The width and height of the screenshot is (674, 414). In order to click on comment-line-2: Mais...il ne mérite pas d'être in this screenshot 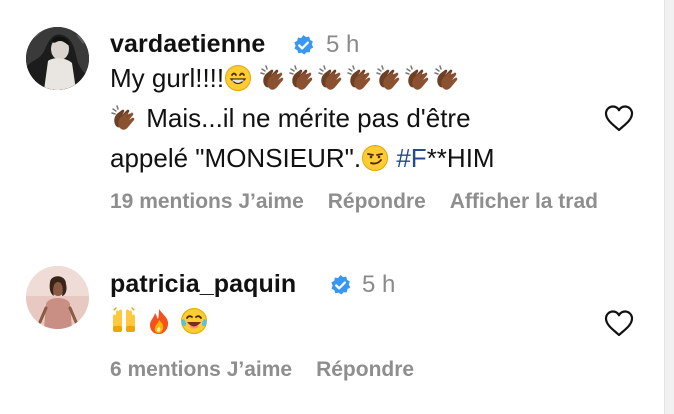, I will do `click(302, 118)`.